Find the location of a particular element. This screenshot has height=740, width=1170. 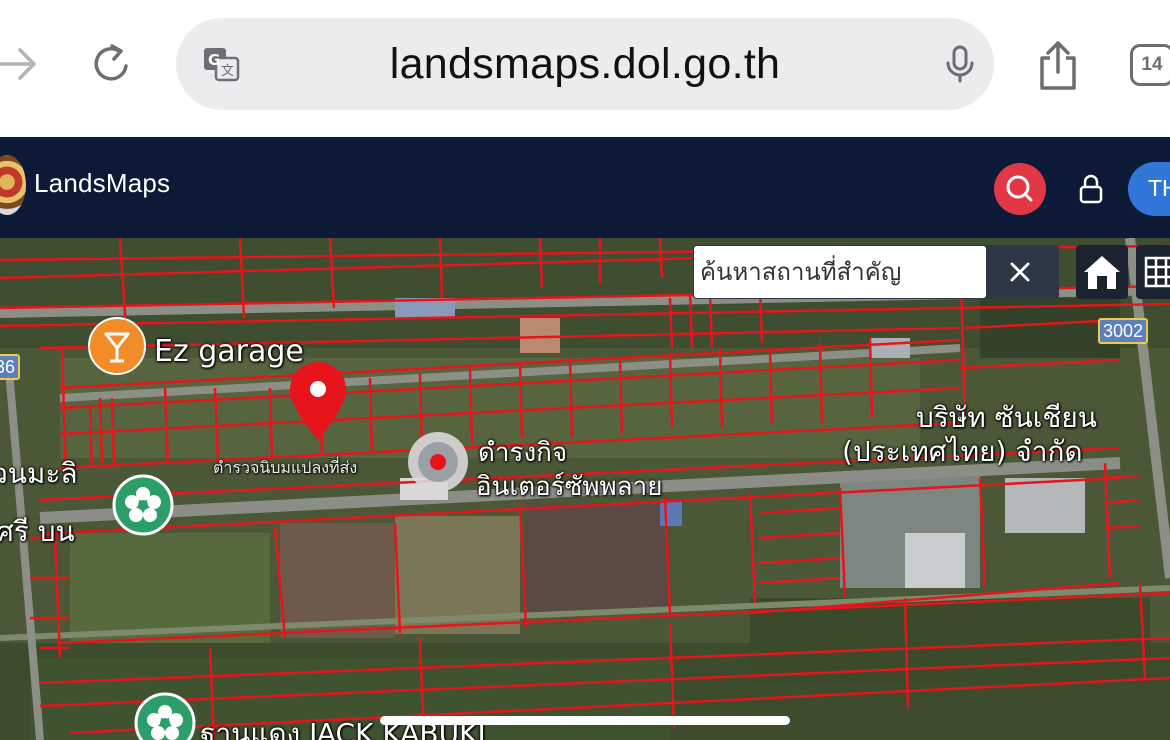

url-text: landsmaps.dol.go.th is located at coordinates (585, 64).